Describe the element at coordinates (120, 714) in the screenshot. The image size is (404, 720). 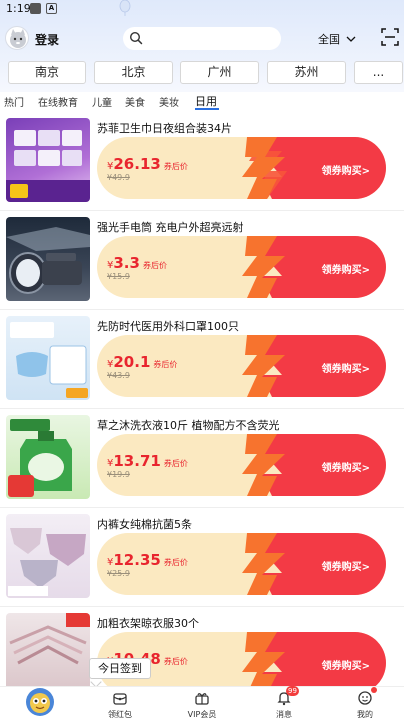
I see `tab-red-envelope-label: 领红包` at that location.